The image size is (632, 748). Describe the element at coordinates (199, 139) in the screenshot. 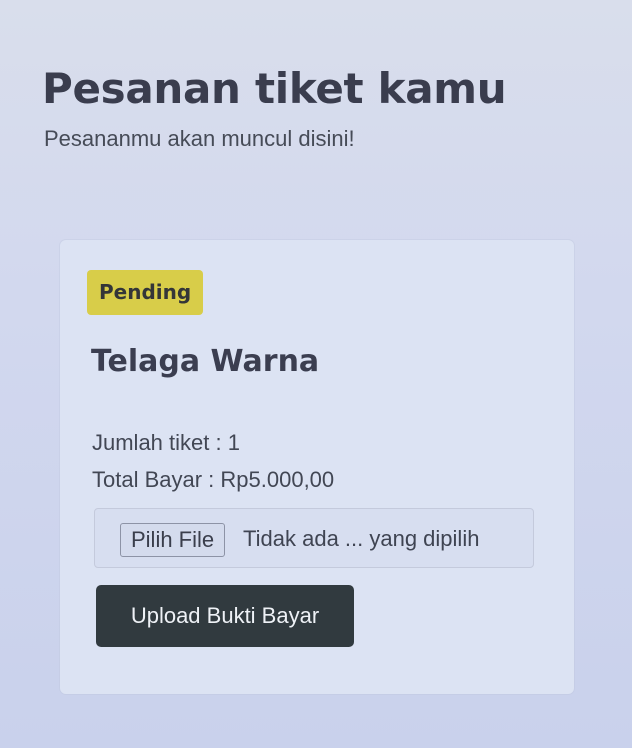

I see `page-subtitle: Pesananmu akan muncul disini!` at that location.